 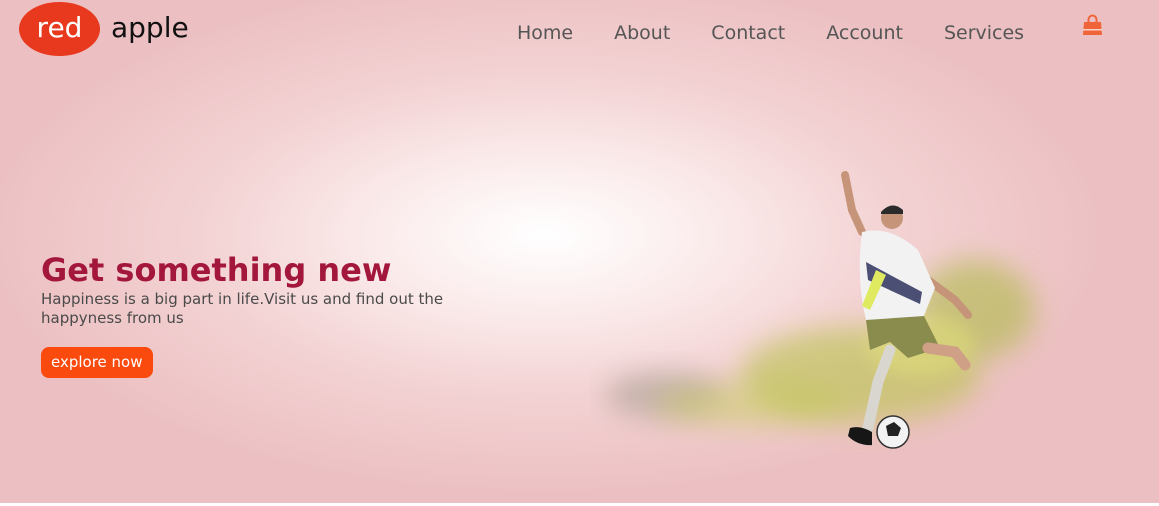 I want to click on nav-link-contact: Contact, so click(x=748, y=33).